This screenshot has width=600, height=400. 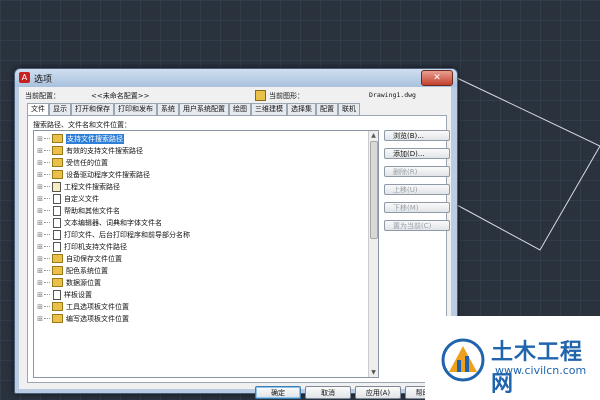 What do you see at coordinates (108, 174) in the screenshot?
I see `tree-item-label: 设备驱动程序文件搜索路径` at bounding box center [108, 174].